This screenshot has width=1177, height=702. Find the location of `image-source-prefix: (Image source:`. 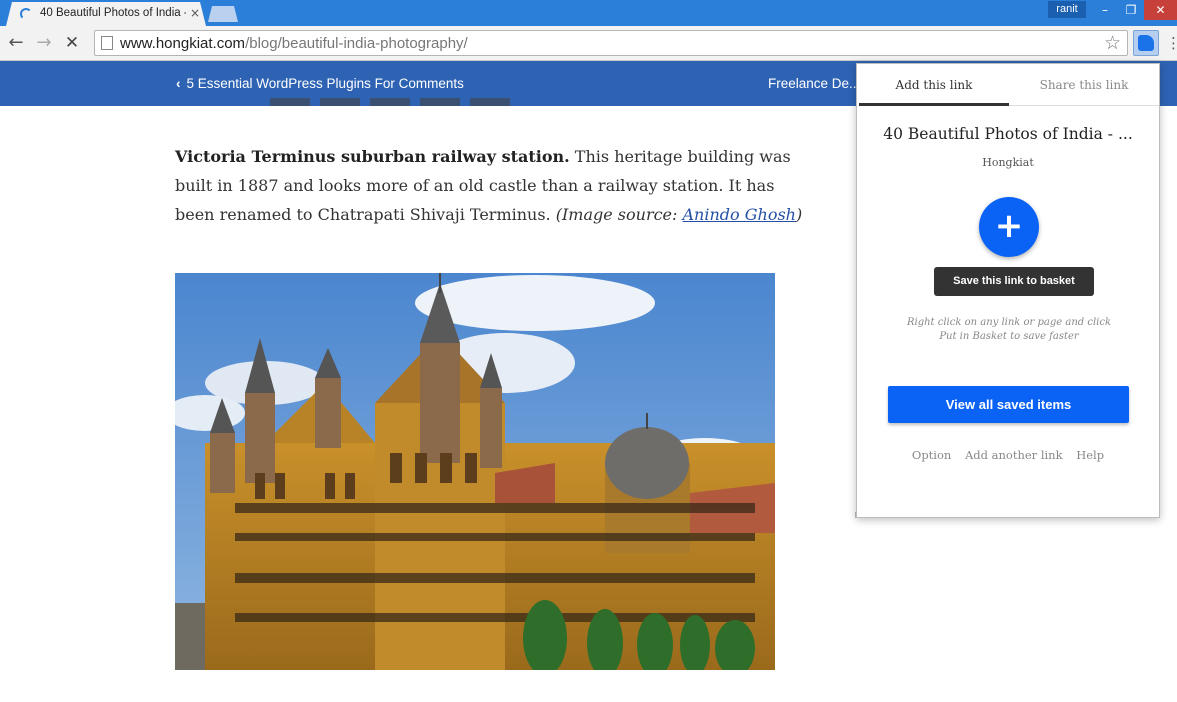

image-source-prefix: (Image source: is located at coordinates (619, 214).